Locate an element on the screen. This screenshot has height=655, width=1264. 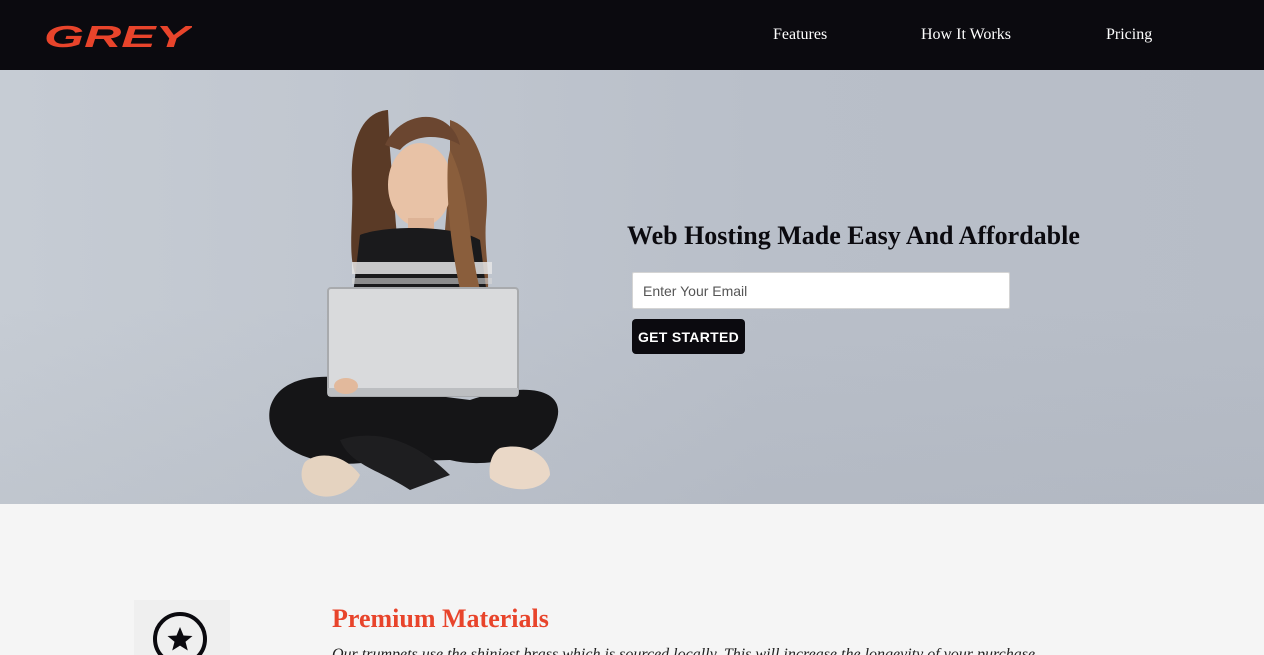
logo-text: GREY is located at coordinates (118, 35).